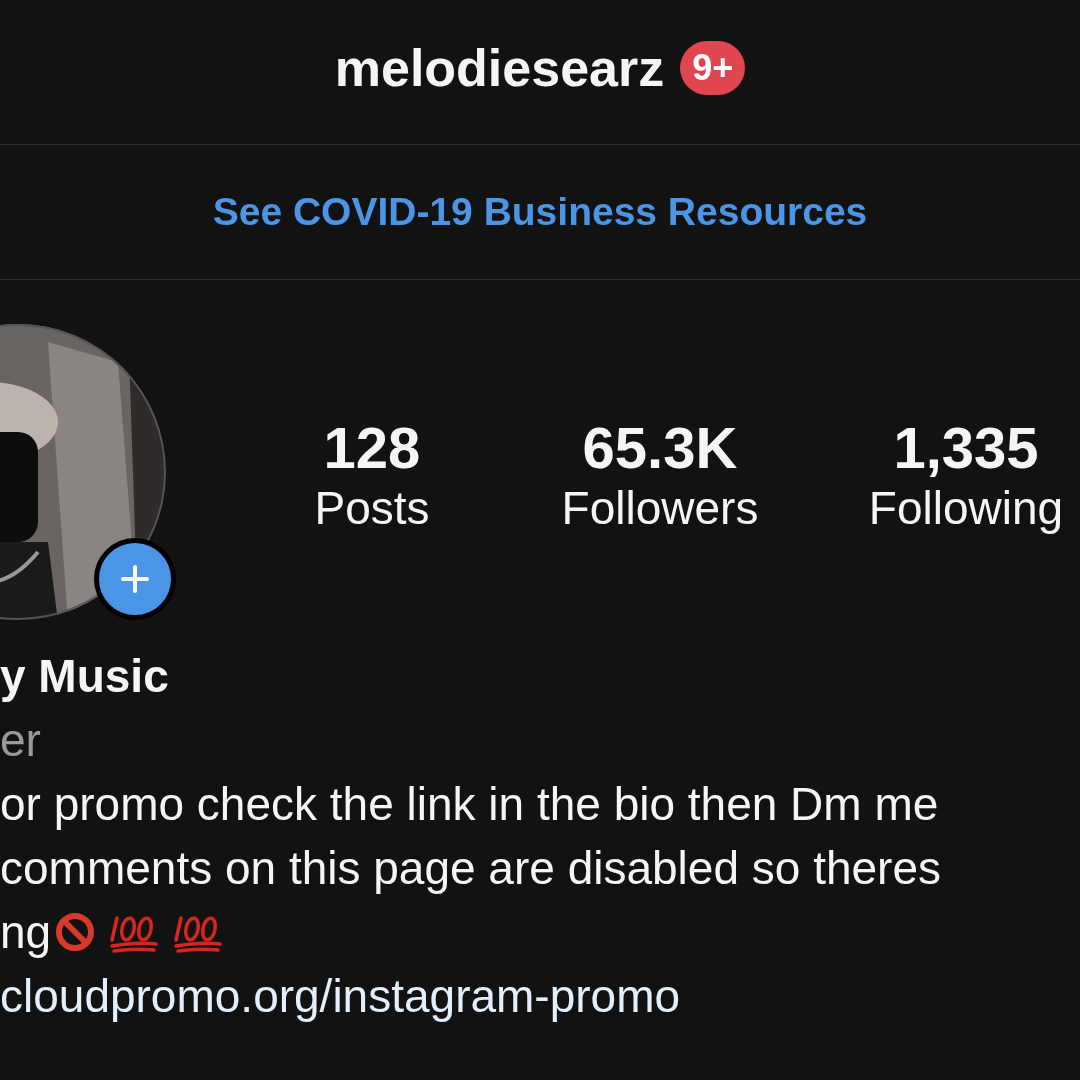 The height and width of the screenshot is (1080, 1080). Describe the element at coordinates (20, 740) in the screenshot. I see `profile-category: er` at that location.